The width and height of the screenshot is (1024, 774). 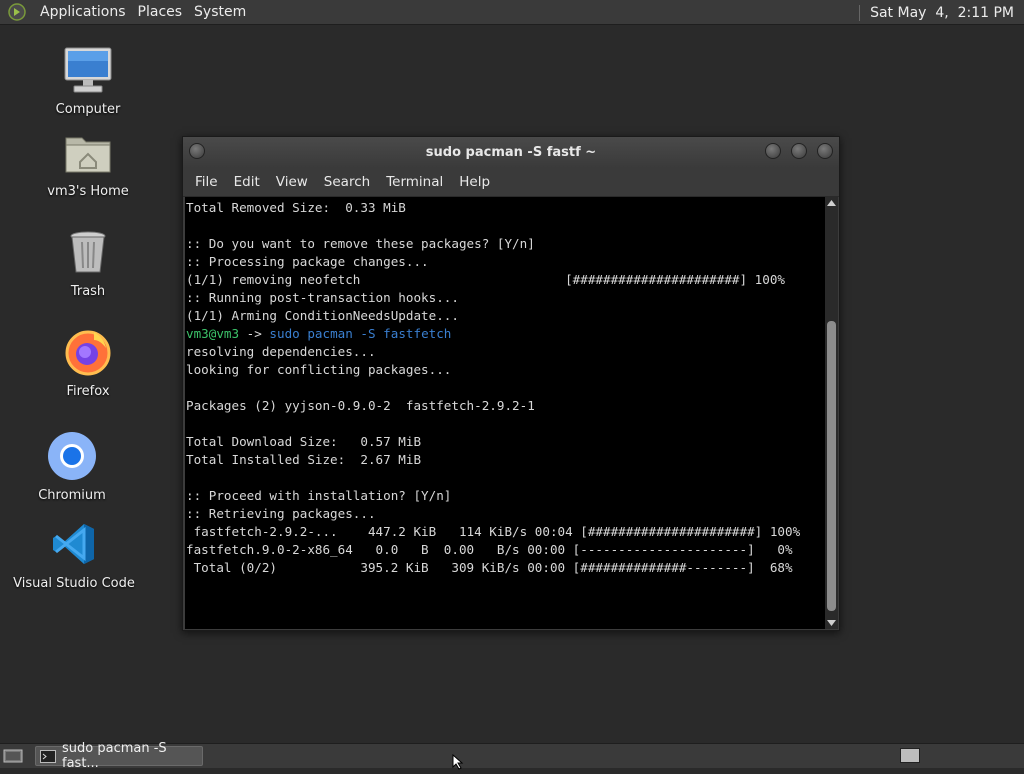 I want to click on chromium-icon, so click(x=72, y=456).